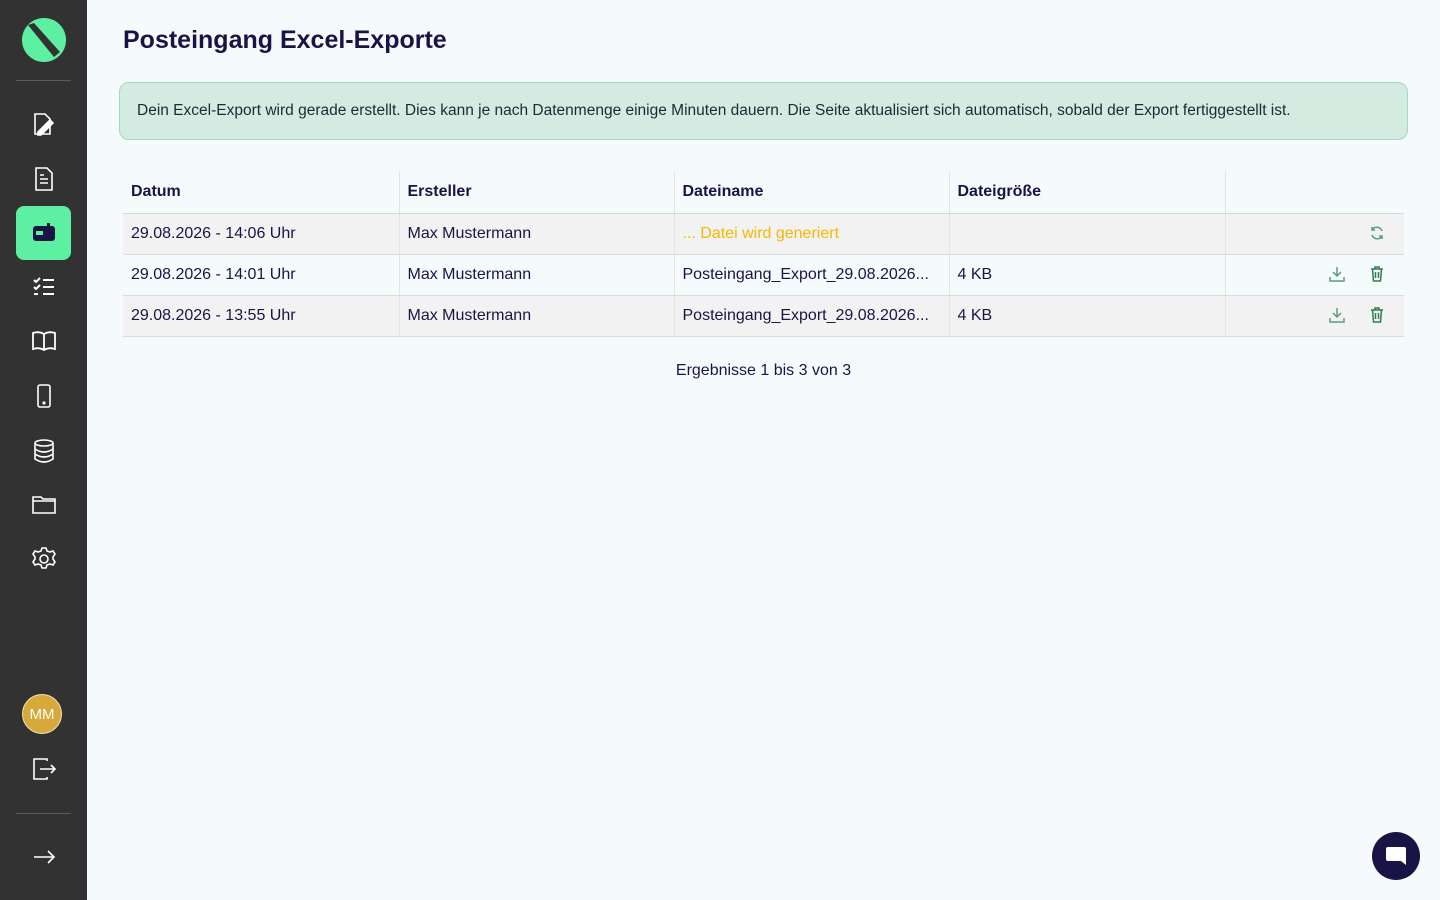 Image resolution: width=1440 pixels, height=900 pixels. I want to click on nav-edit-document, so click(43, 124).